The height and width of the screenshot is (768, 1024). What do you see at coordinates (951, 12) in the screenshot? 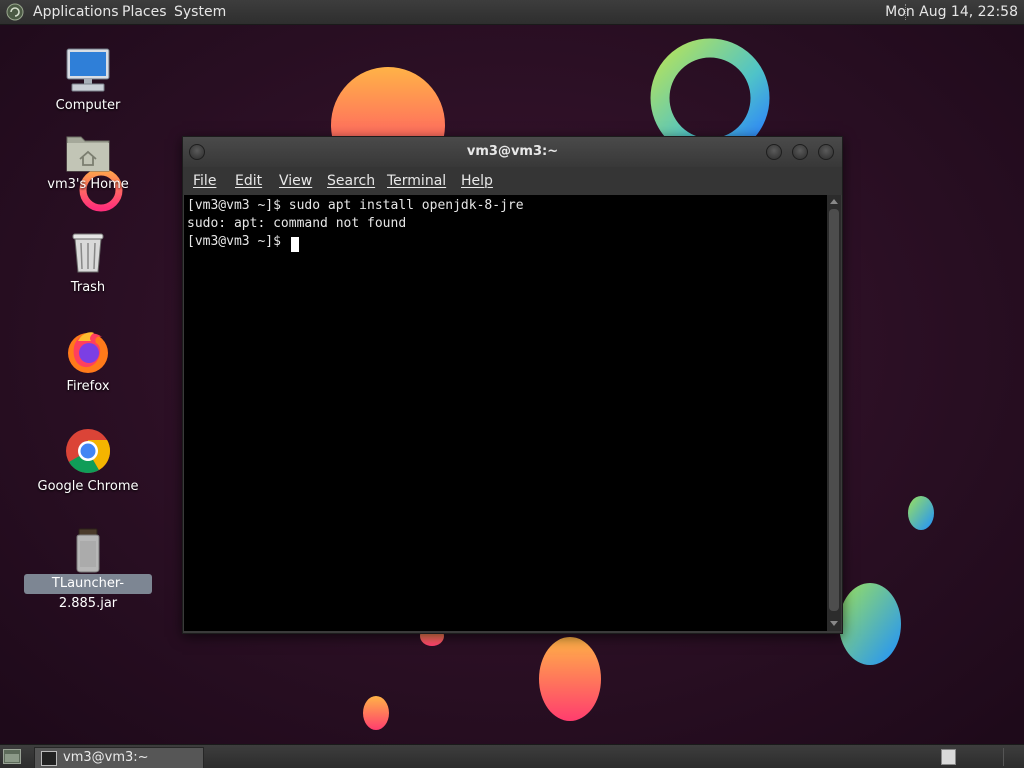
I see `clock: Mon Aug 14, 22:58` at bounding box center [951, 12].